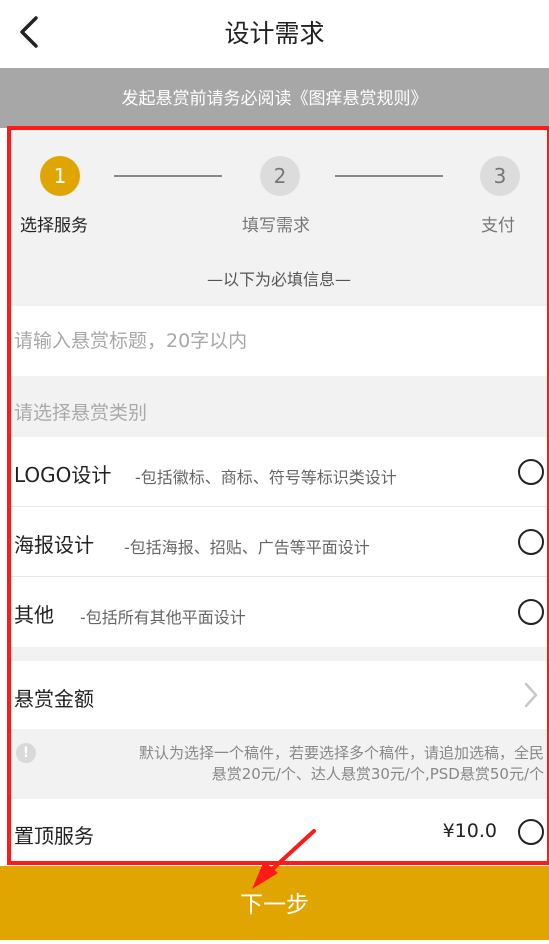 Image resolution: width=549 pixels, height=944 pixels. I want to click on category-other: 其他 -包括所有其他平面设计, so click(279, 612).